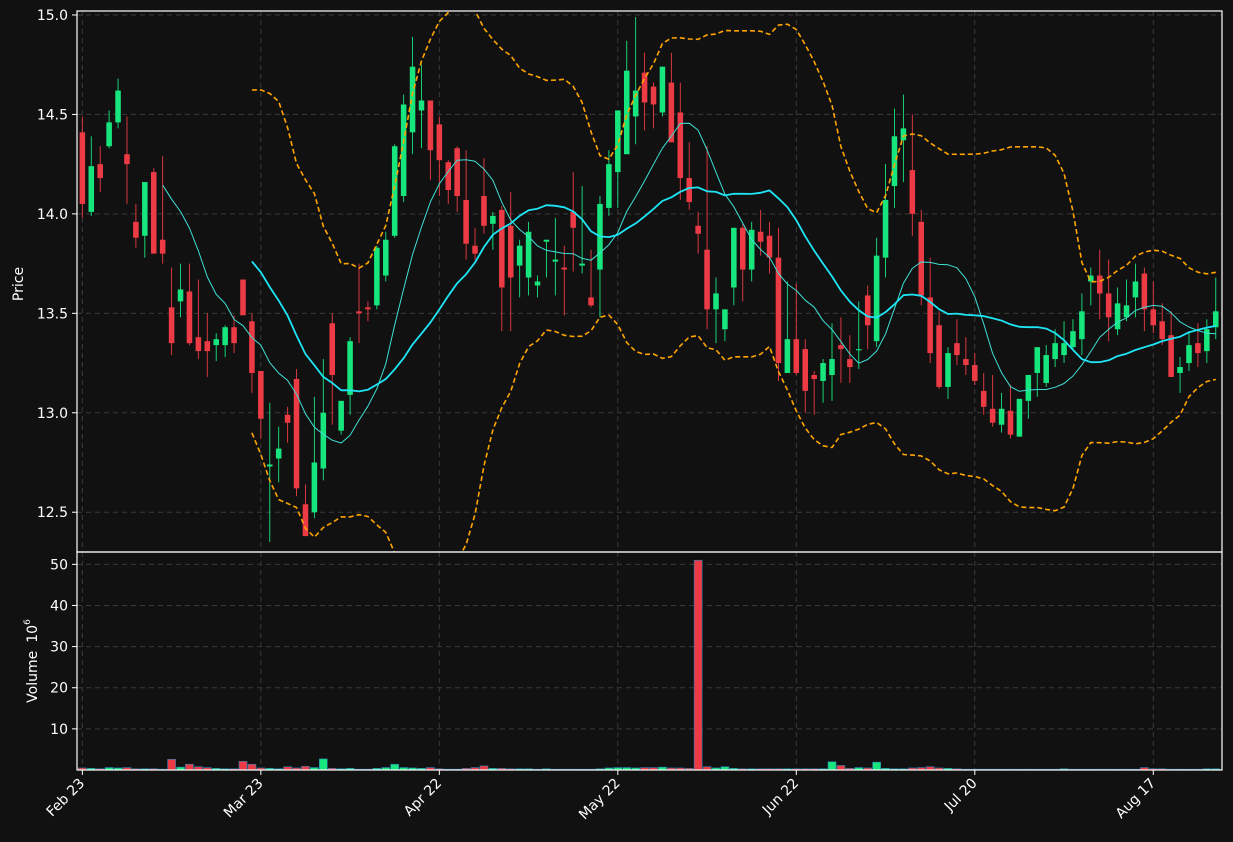 Image resolution: width=1233 pixels, height=842 pixels. What do you see at coordinates (52, 215) in the screenshot?
I see `price-y-tick-label: 14.0` at bounding box center [52, 215].